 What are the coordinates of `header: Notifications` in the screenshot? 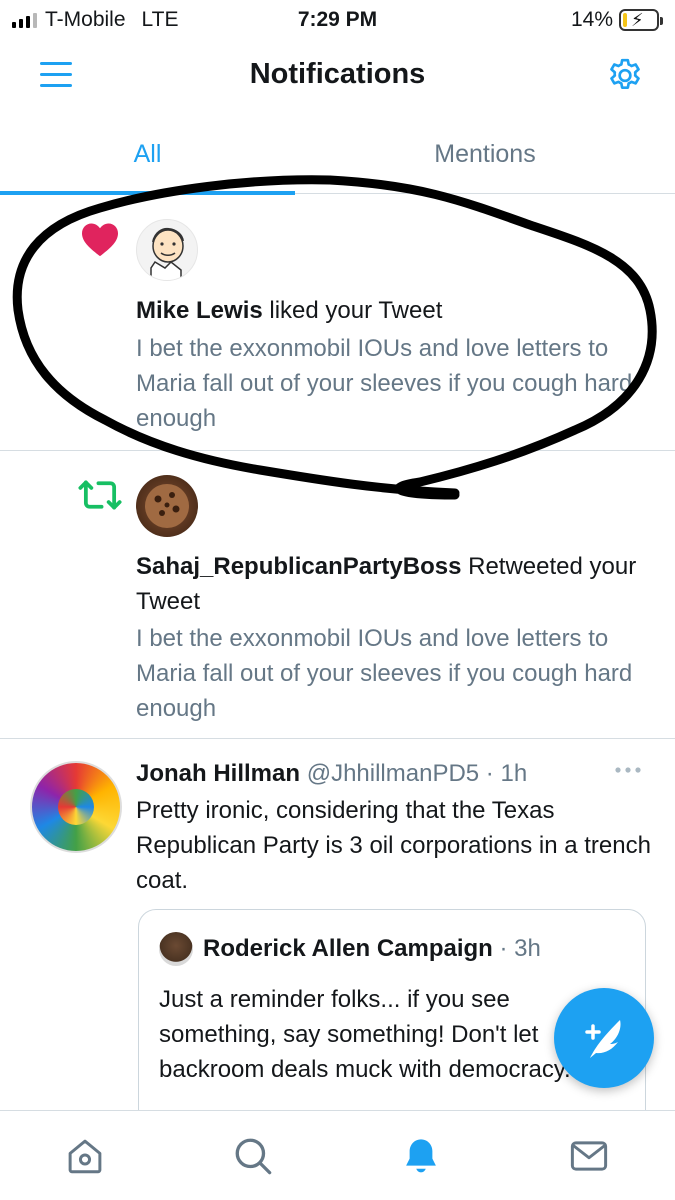 It's located at (337, 76).